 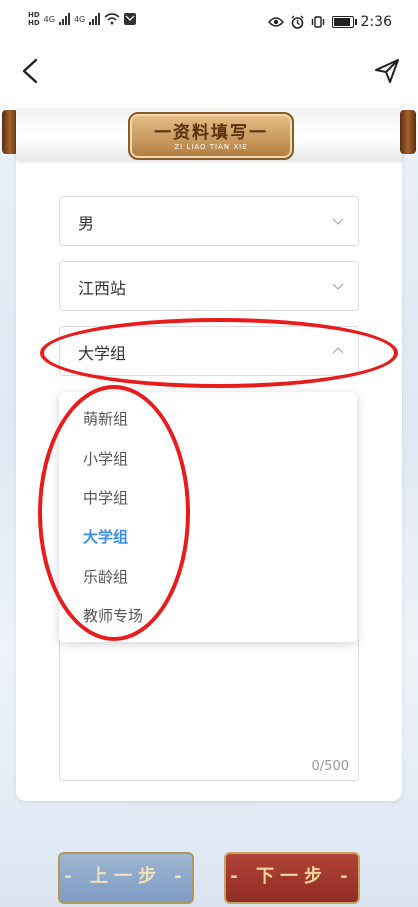 I want to click on eye-icon, so click(x=275, y=22).